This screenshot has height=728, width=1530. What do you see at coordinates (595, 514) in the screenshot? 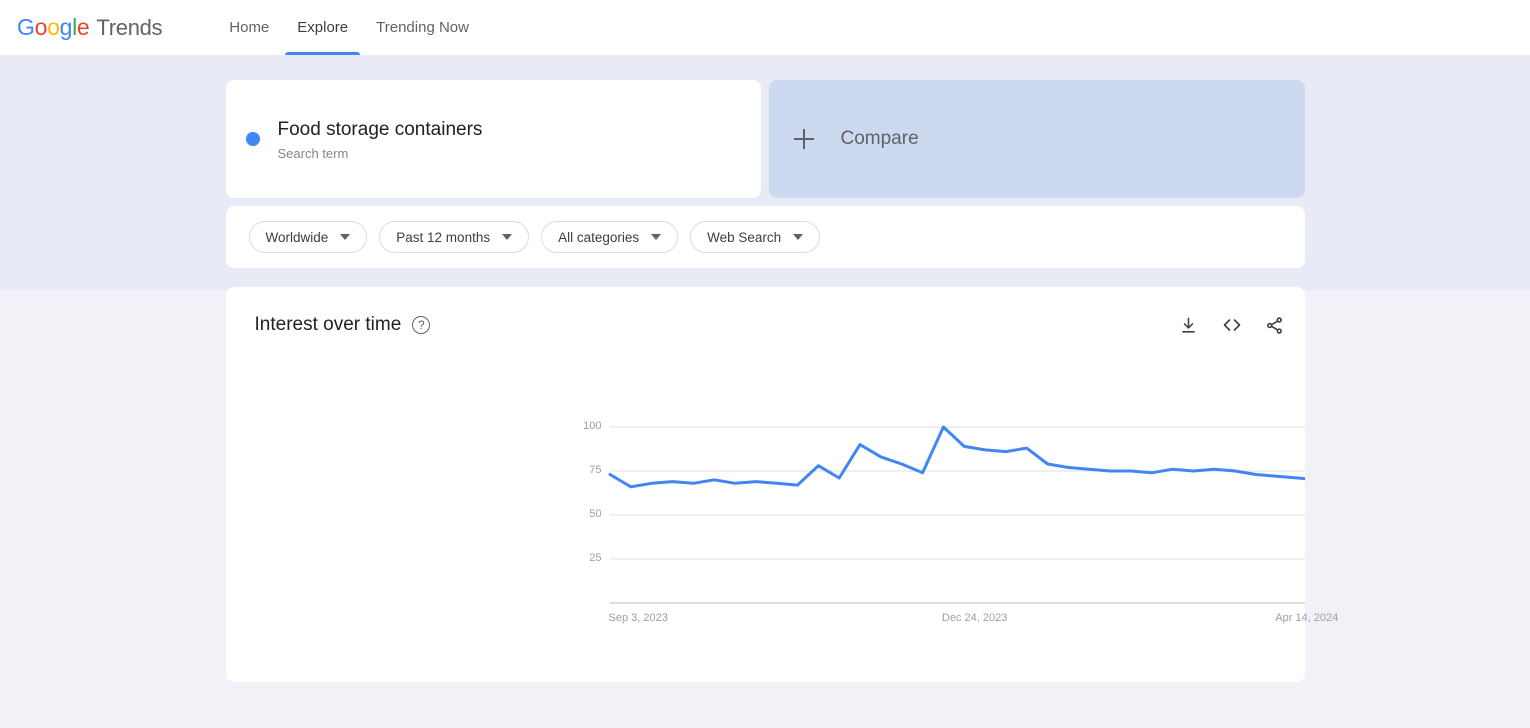
I see `y-axis-tick-label: 50` at bounding box center [595, 514].